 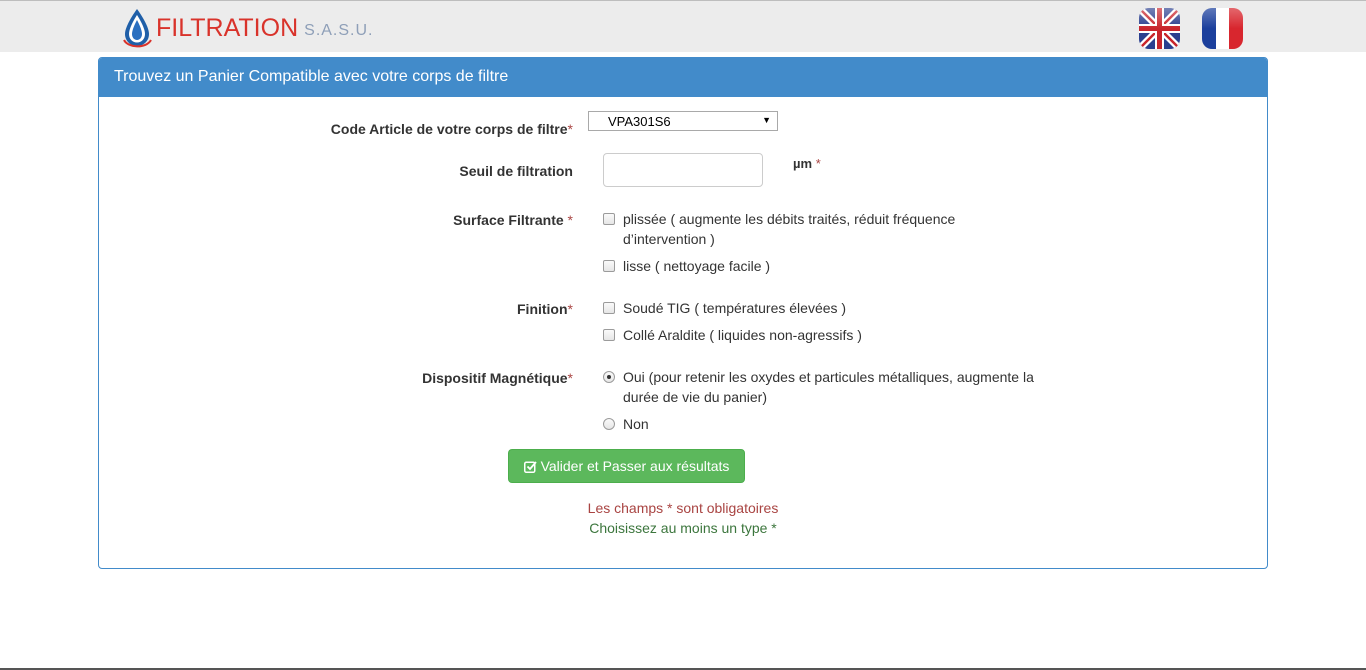 I want to click on magnetic-option-non: Non, so click(x=626, y=424).